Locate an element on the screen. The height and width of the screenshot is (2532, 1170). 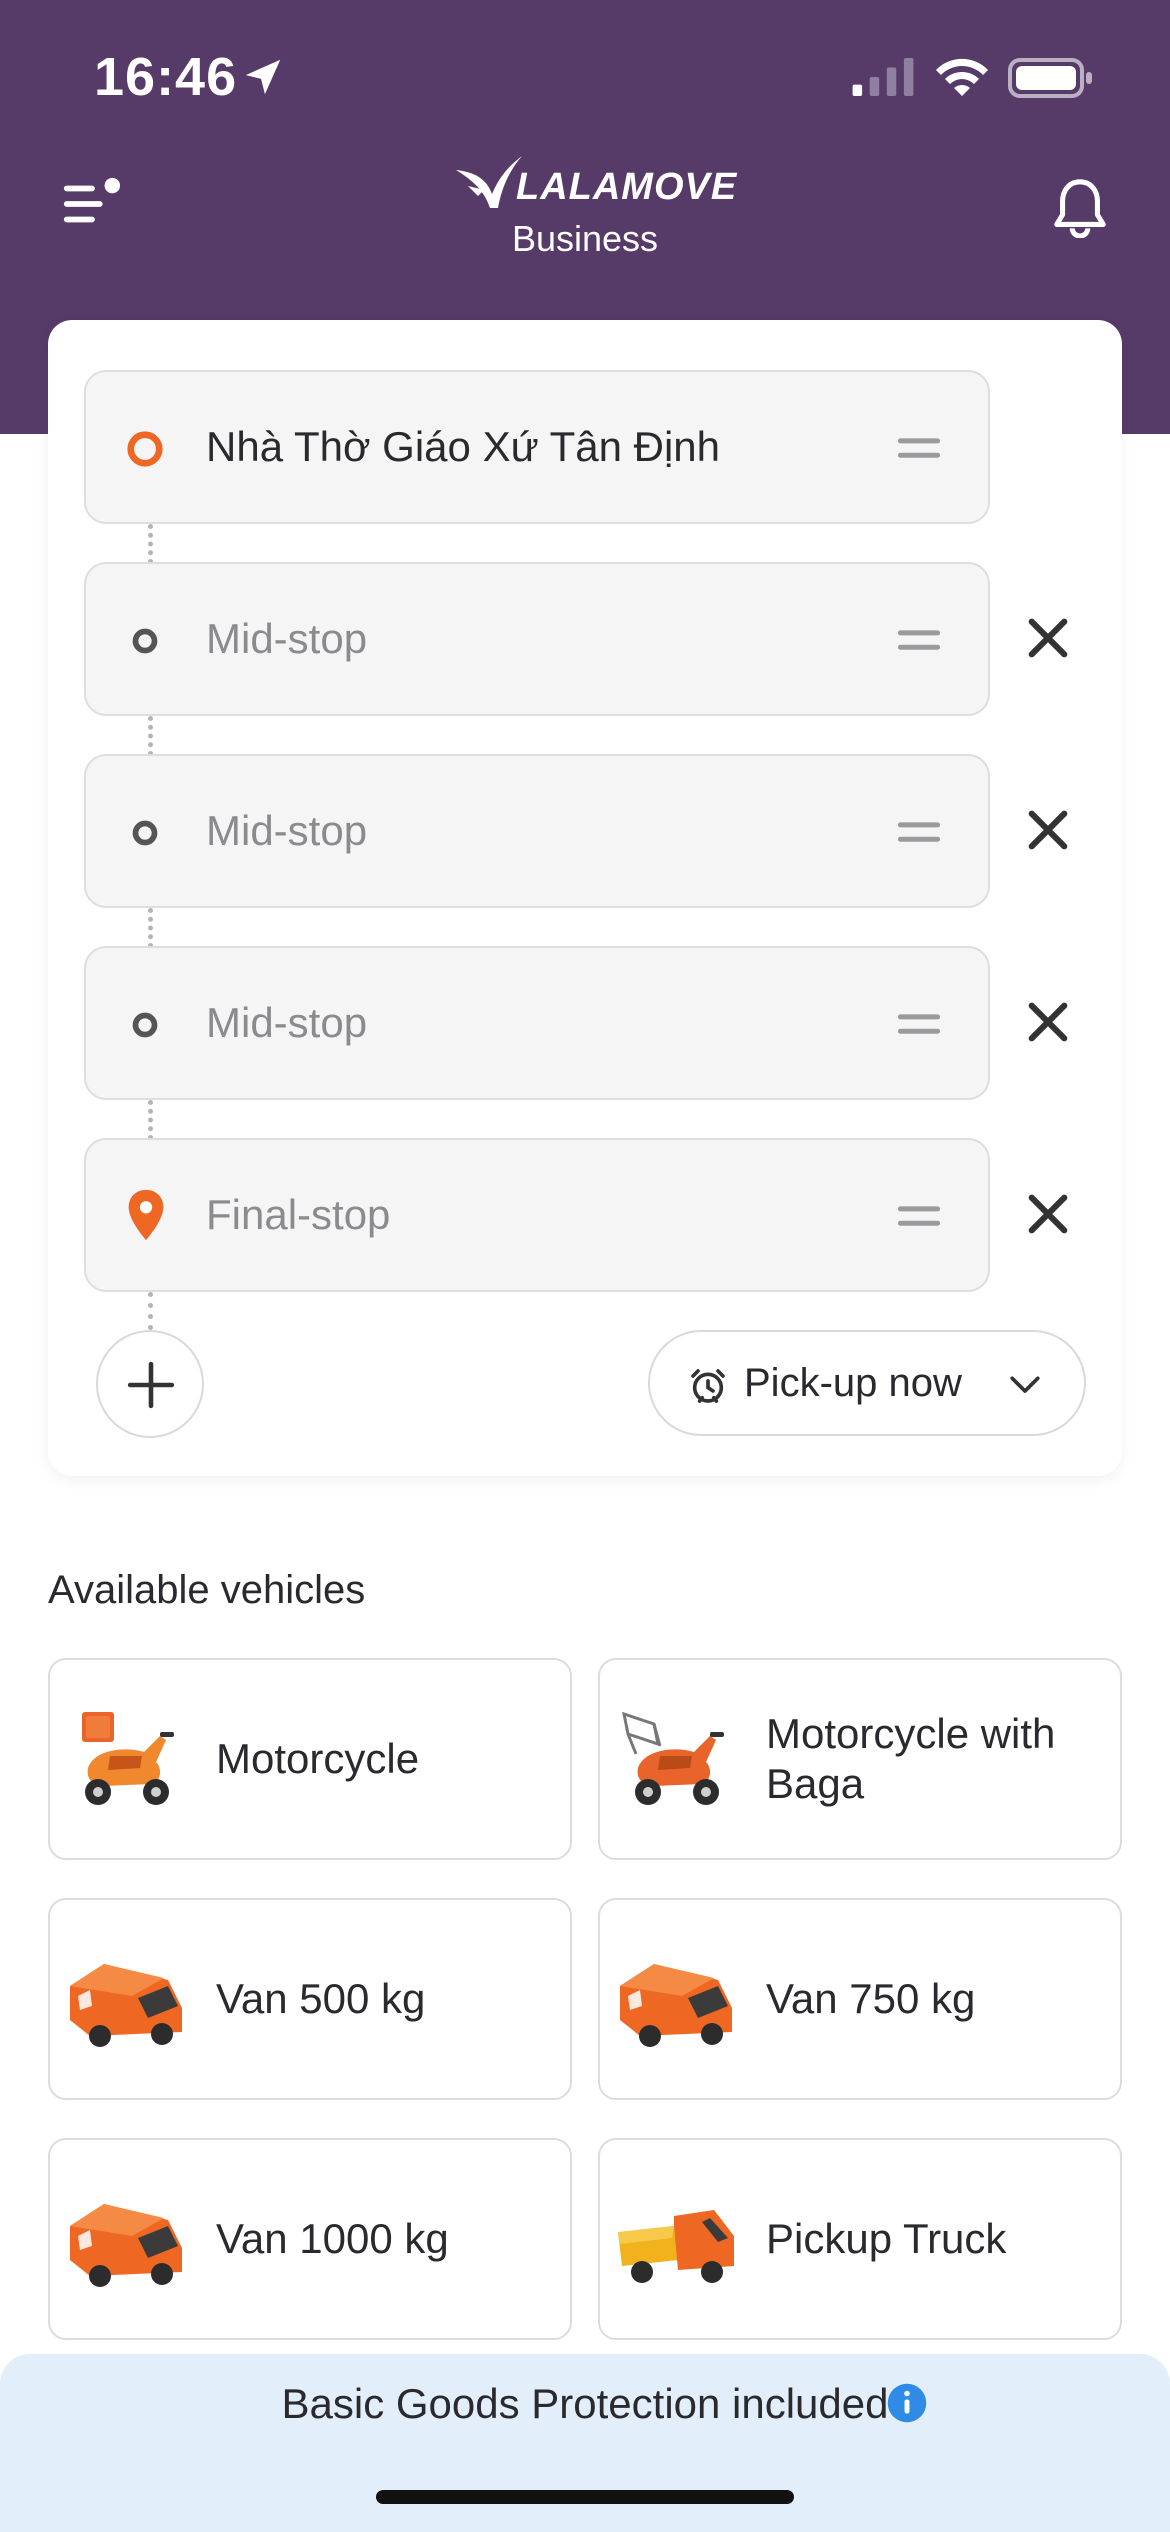
info-icon is located at coordinates (907, 2403).